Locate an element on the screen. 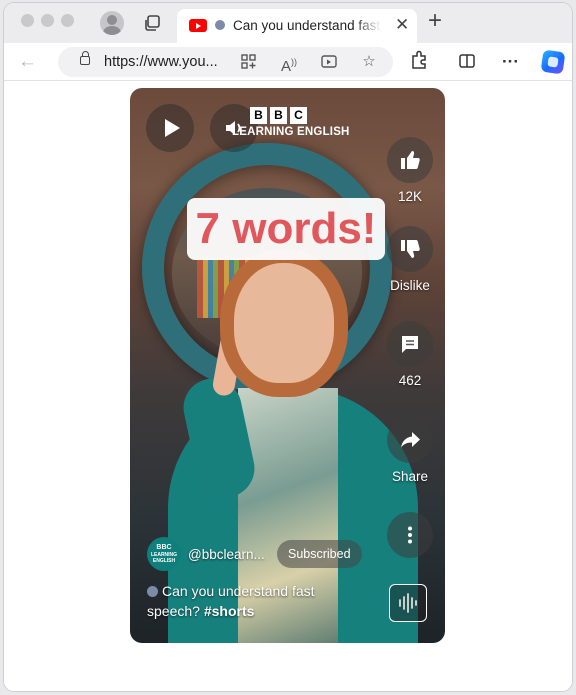 This screenshot has height=695, width=576. share-icon is located at coordinates (410, 440).